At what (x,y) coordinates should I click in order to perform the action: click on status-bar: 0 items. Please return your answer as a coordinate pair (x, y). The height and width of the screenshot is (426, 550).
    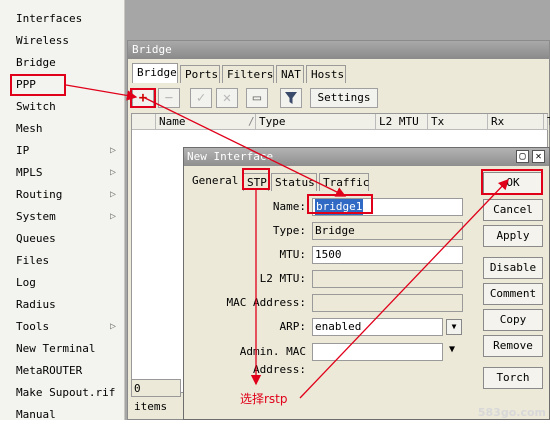
    Looking at the image, I should click on (156, 396).